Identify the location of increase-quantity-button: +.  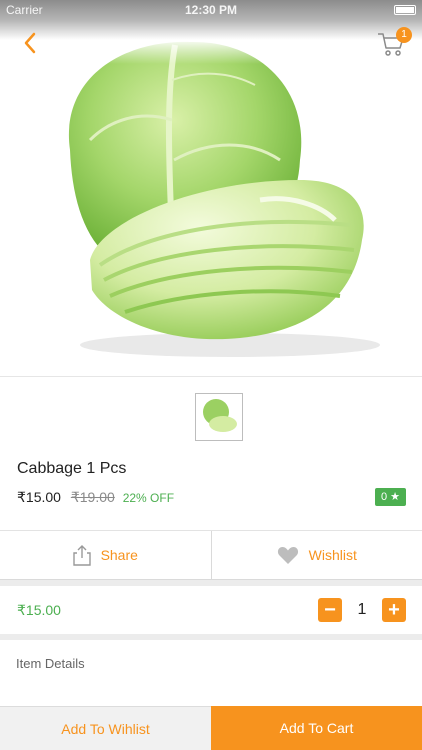
(394, 610).